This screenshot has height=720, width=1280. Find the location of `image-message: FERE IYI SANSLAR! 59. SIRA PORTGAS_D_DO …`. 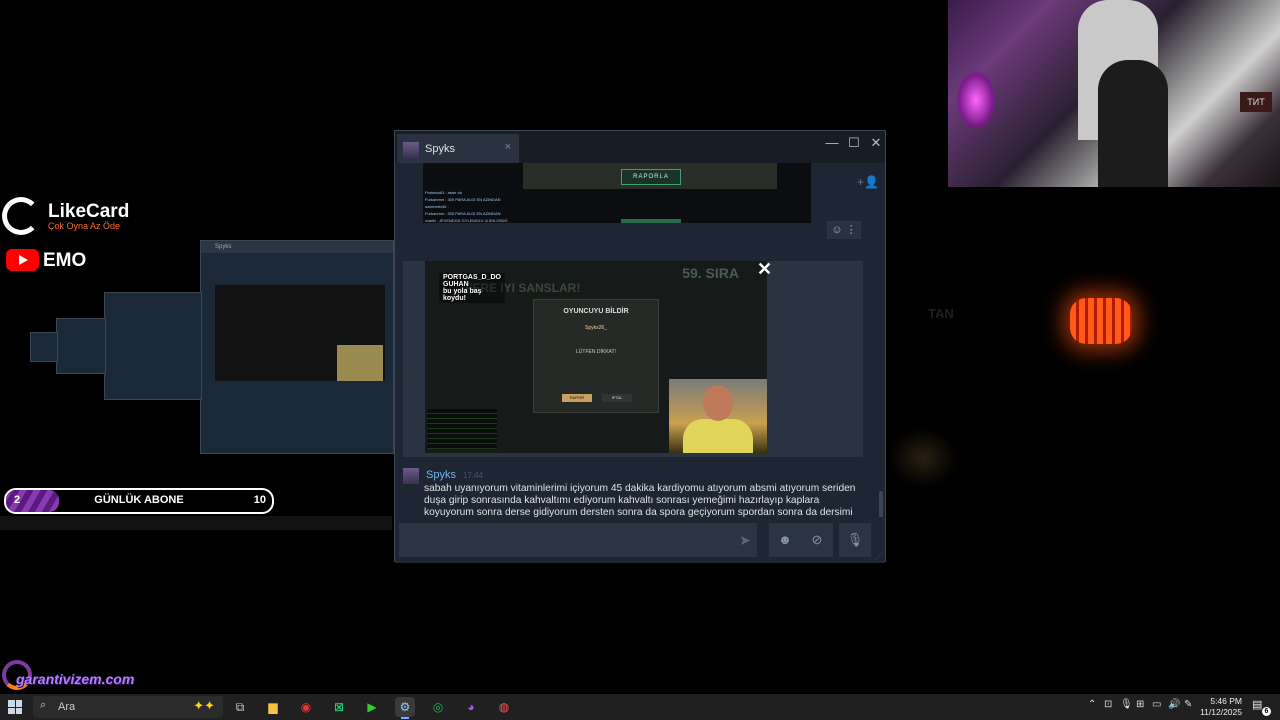

image-message: FERE IYI SANSLAR! 59. SIRA PORTGAS_D_DO … is located at coordinates (633, 358).